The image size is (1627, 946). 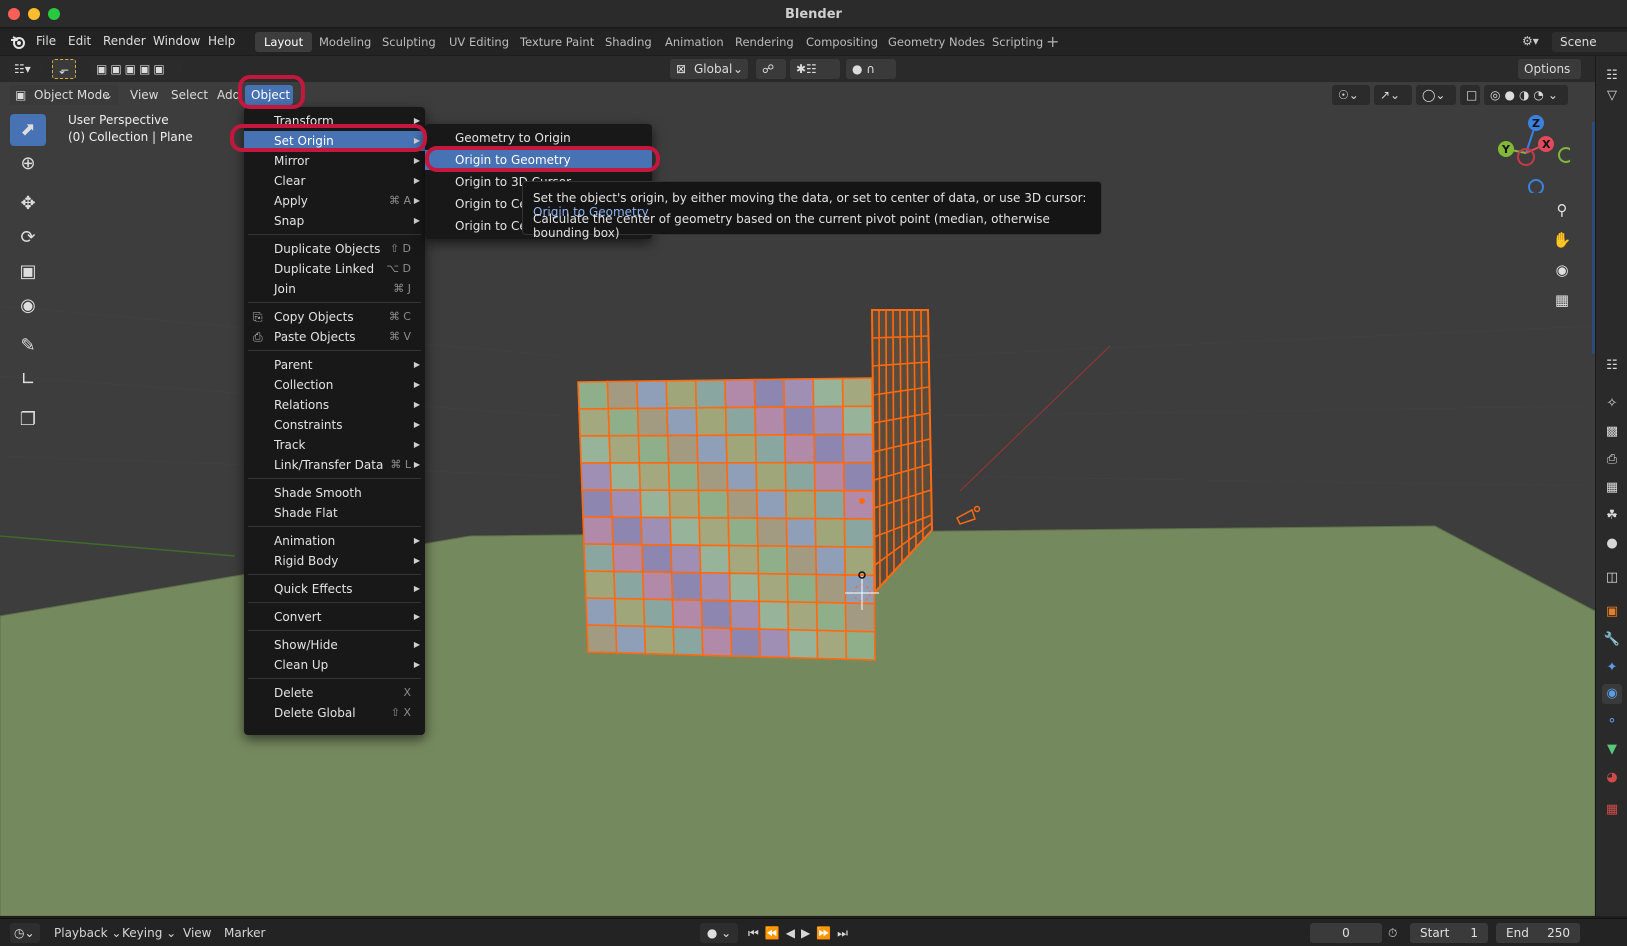 I want to click on object-menu-item: Convert ▶, so click(x=334, y=617).